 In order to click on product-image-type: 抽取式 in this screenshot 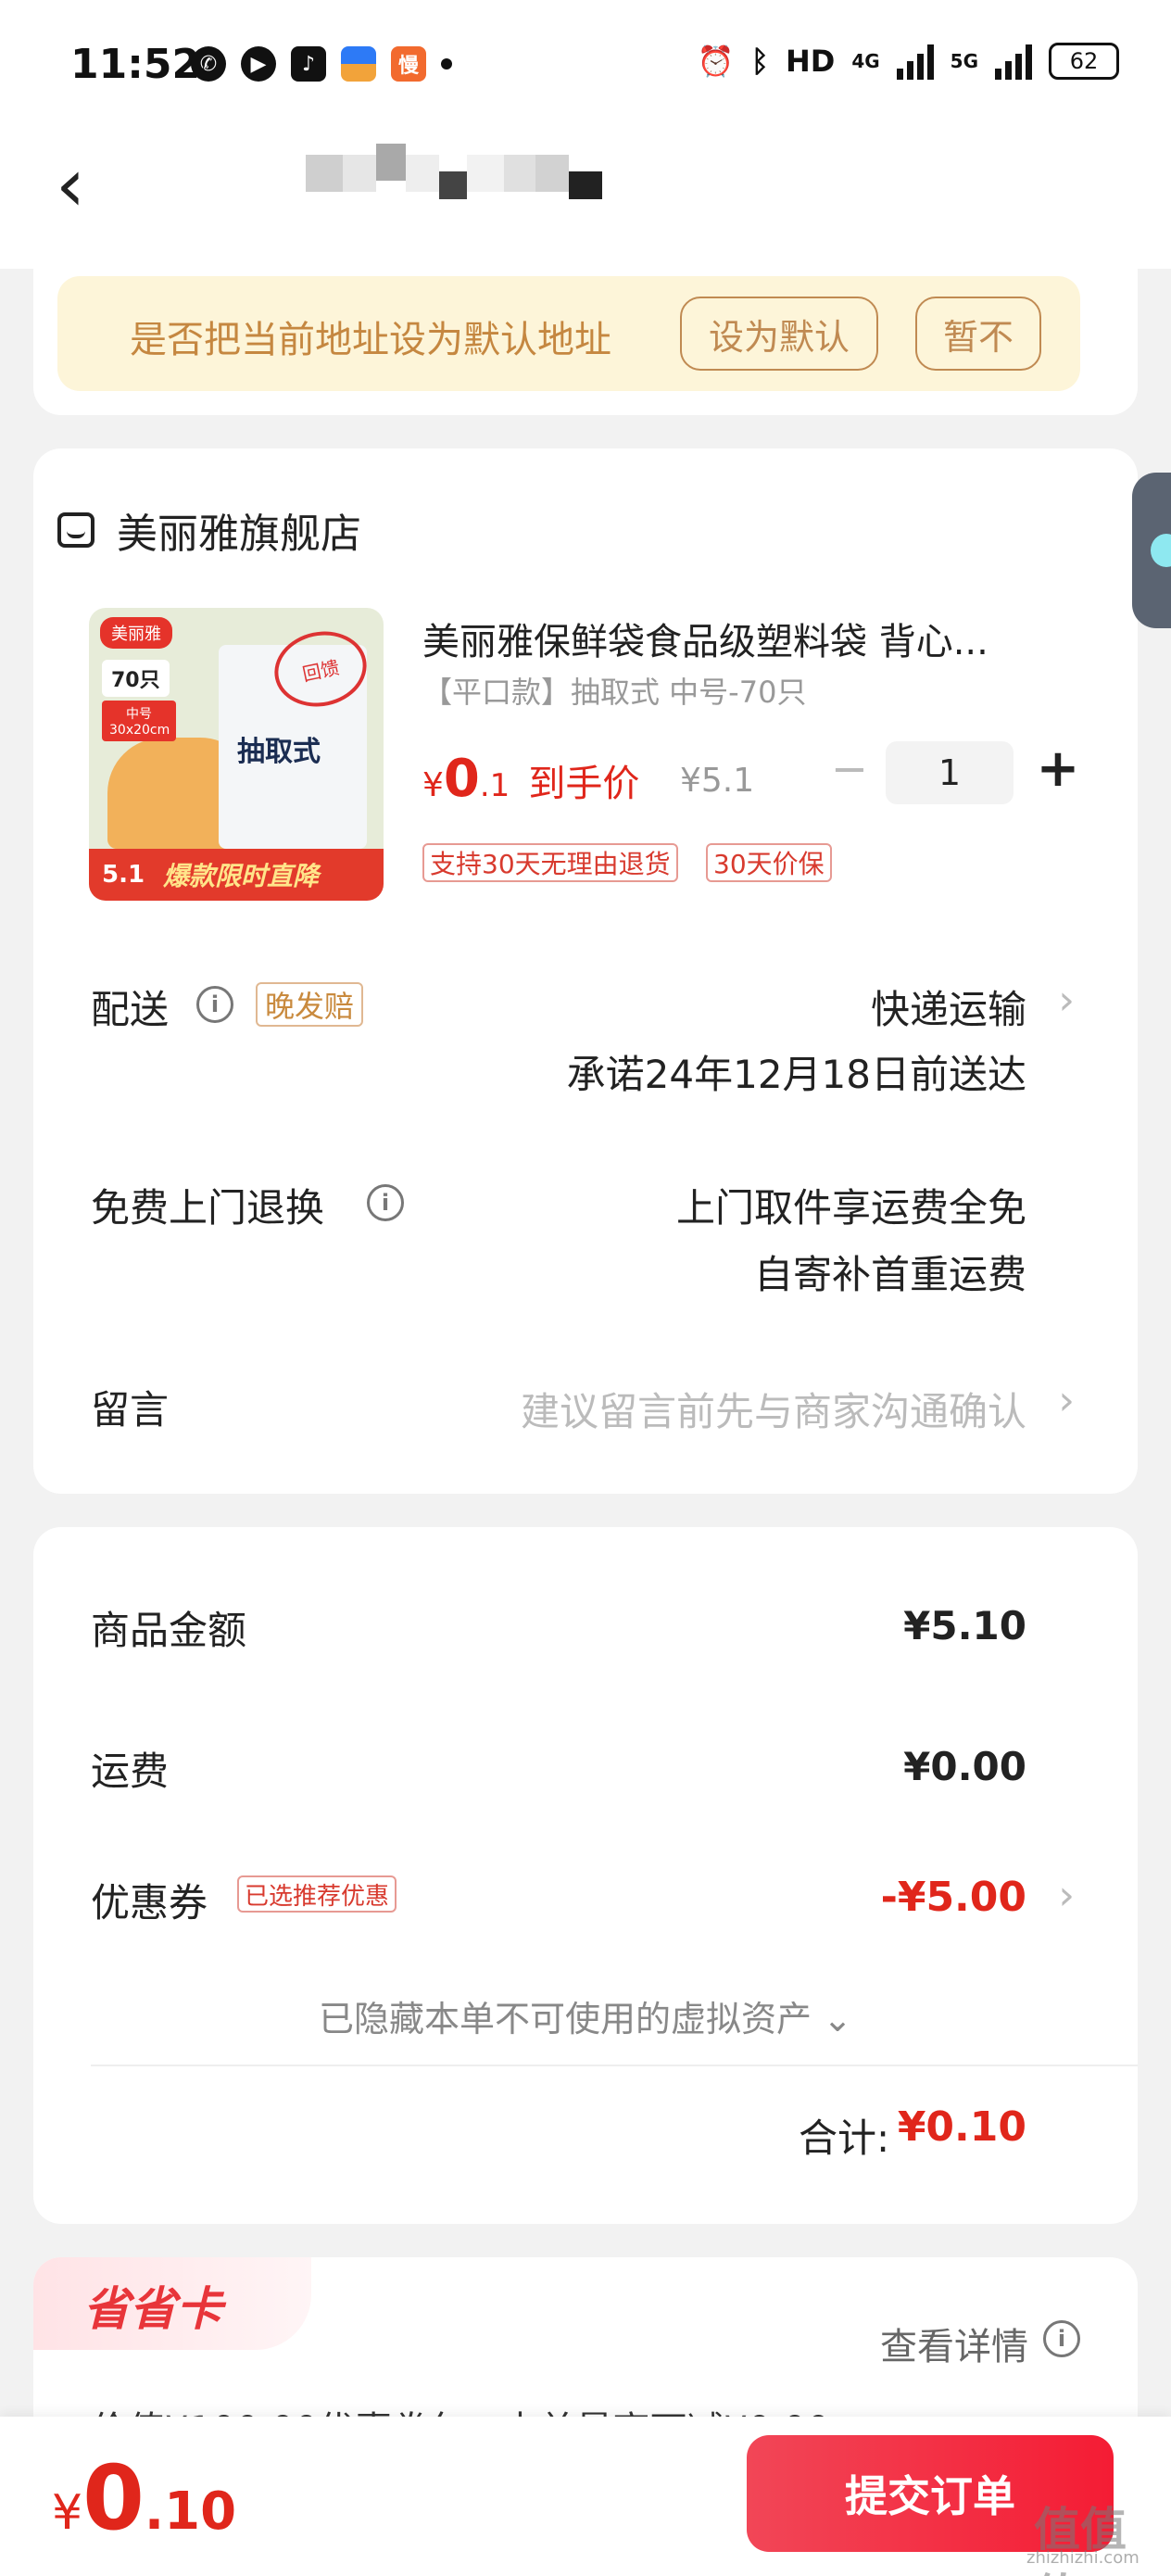, I will do `click(279, 752)`.